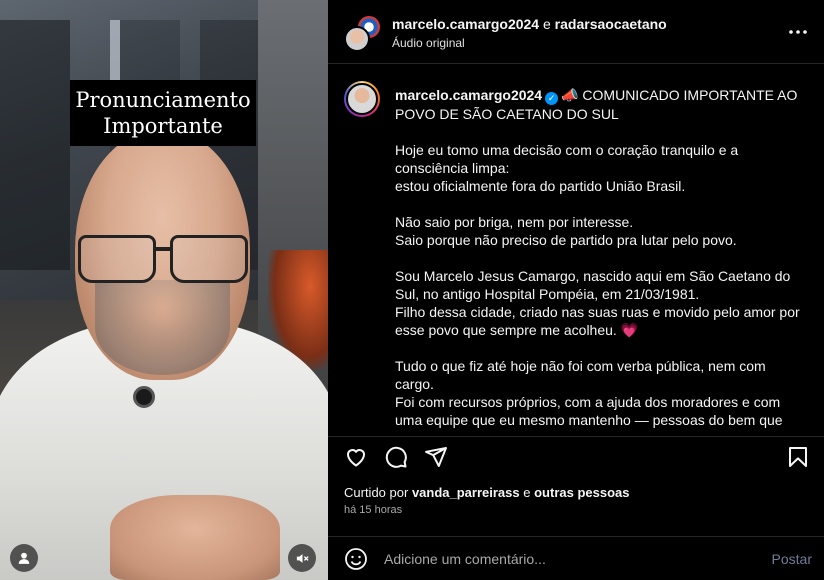 Image resolution: width=824 pixels, height=580 pixels. What do you see at coordinates (527, 492) in the screenshot?
I see `liked-by-middle: e` at bounding box center [527, 492].